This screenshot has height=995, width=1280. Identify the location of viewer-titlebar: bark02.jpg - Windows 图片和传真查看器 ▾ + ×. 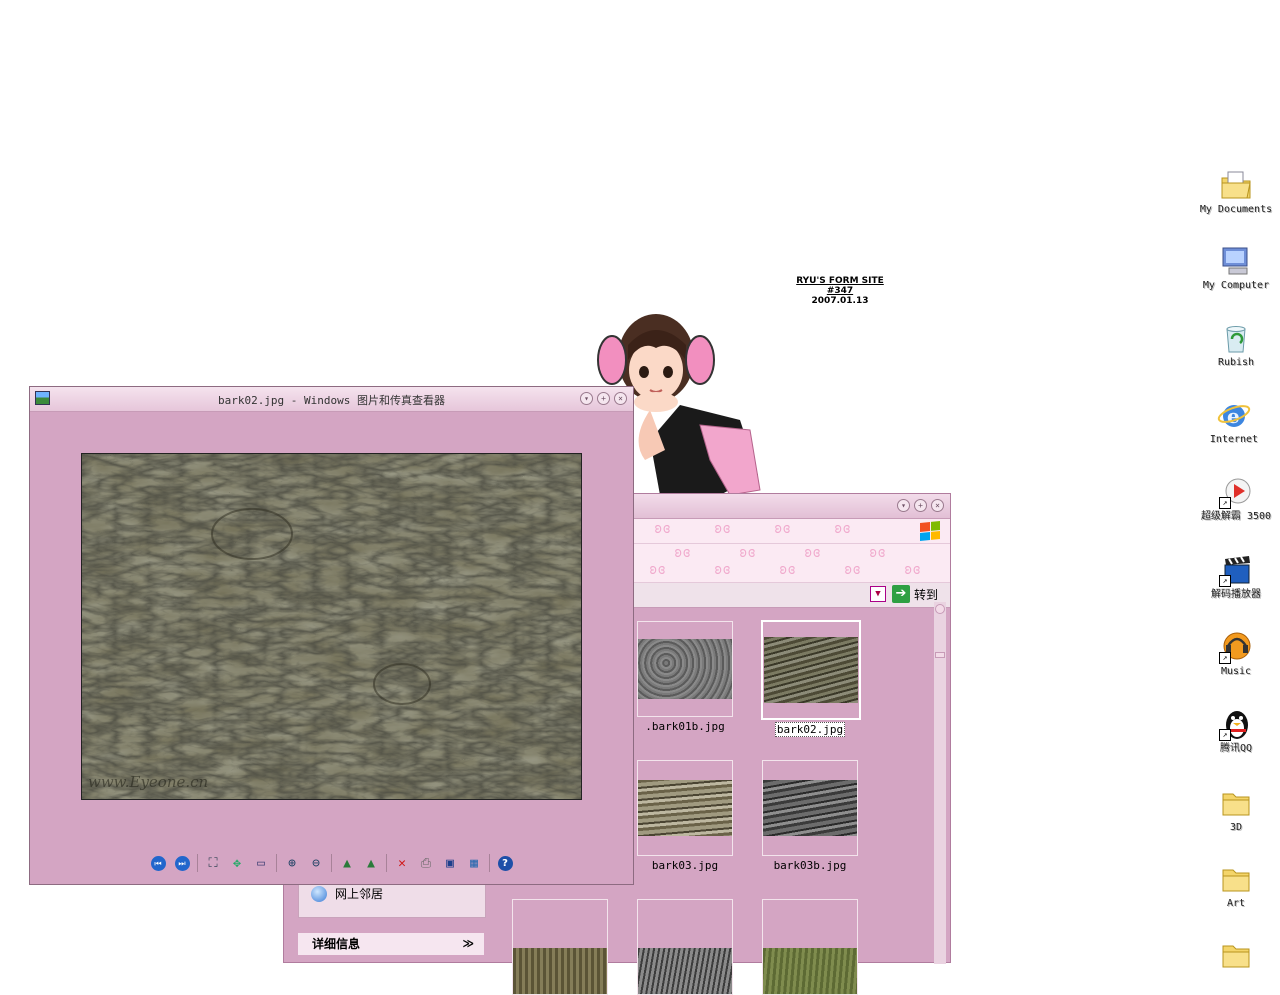
(331, 399).